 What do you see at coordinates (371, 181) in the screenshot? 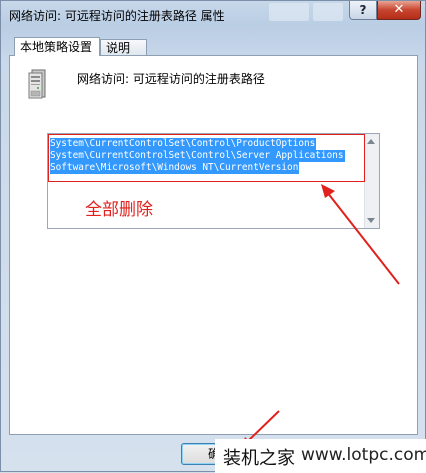
I see `textarea-scrollbar` at bounding box center [371, 181].